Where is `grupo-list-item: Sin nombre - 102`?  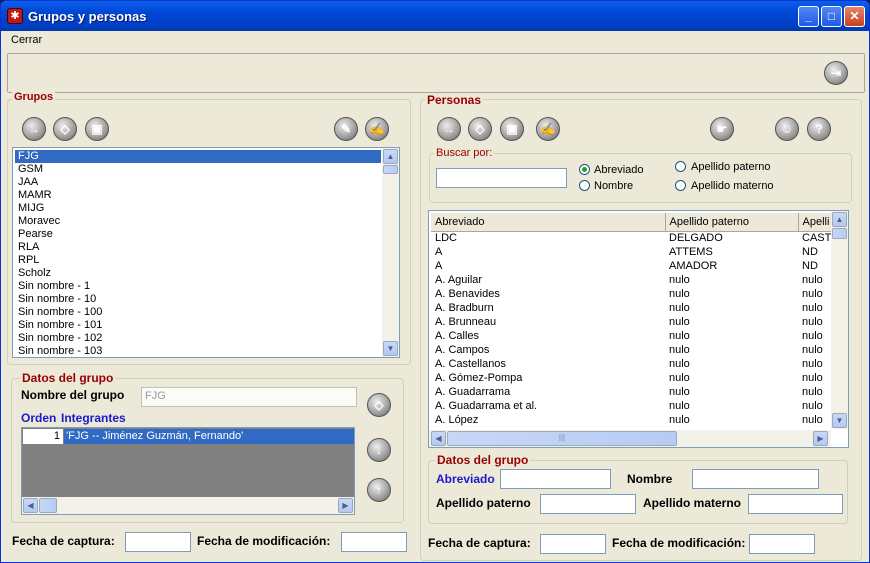 grupo-list-item: Sin nombre - 102 is located at coordinates (198, 338).